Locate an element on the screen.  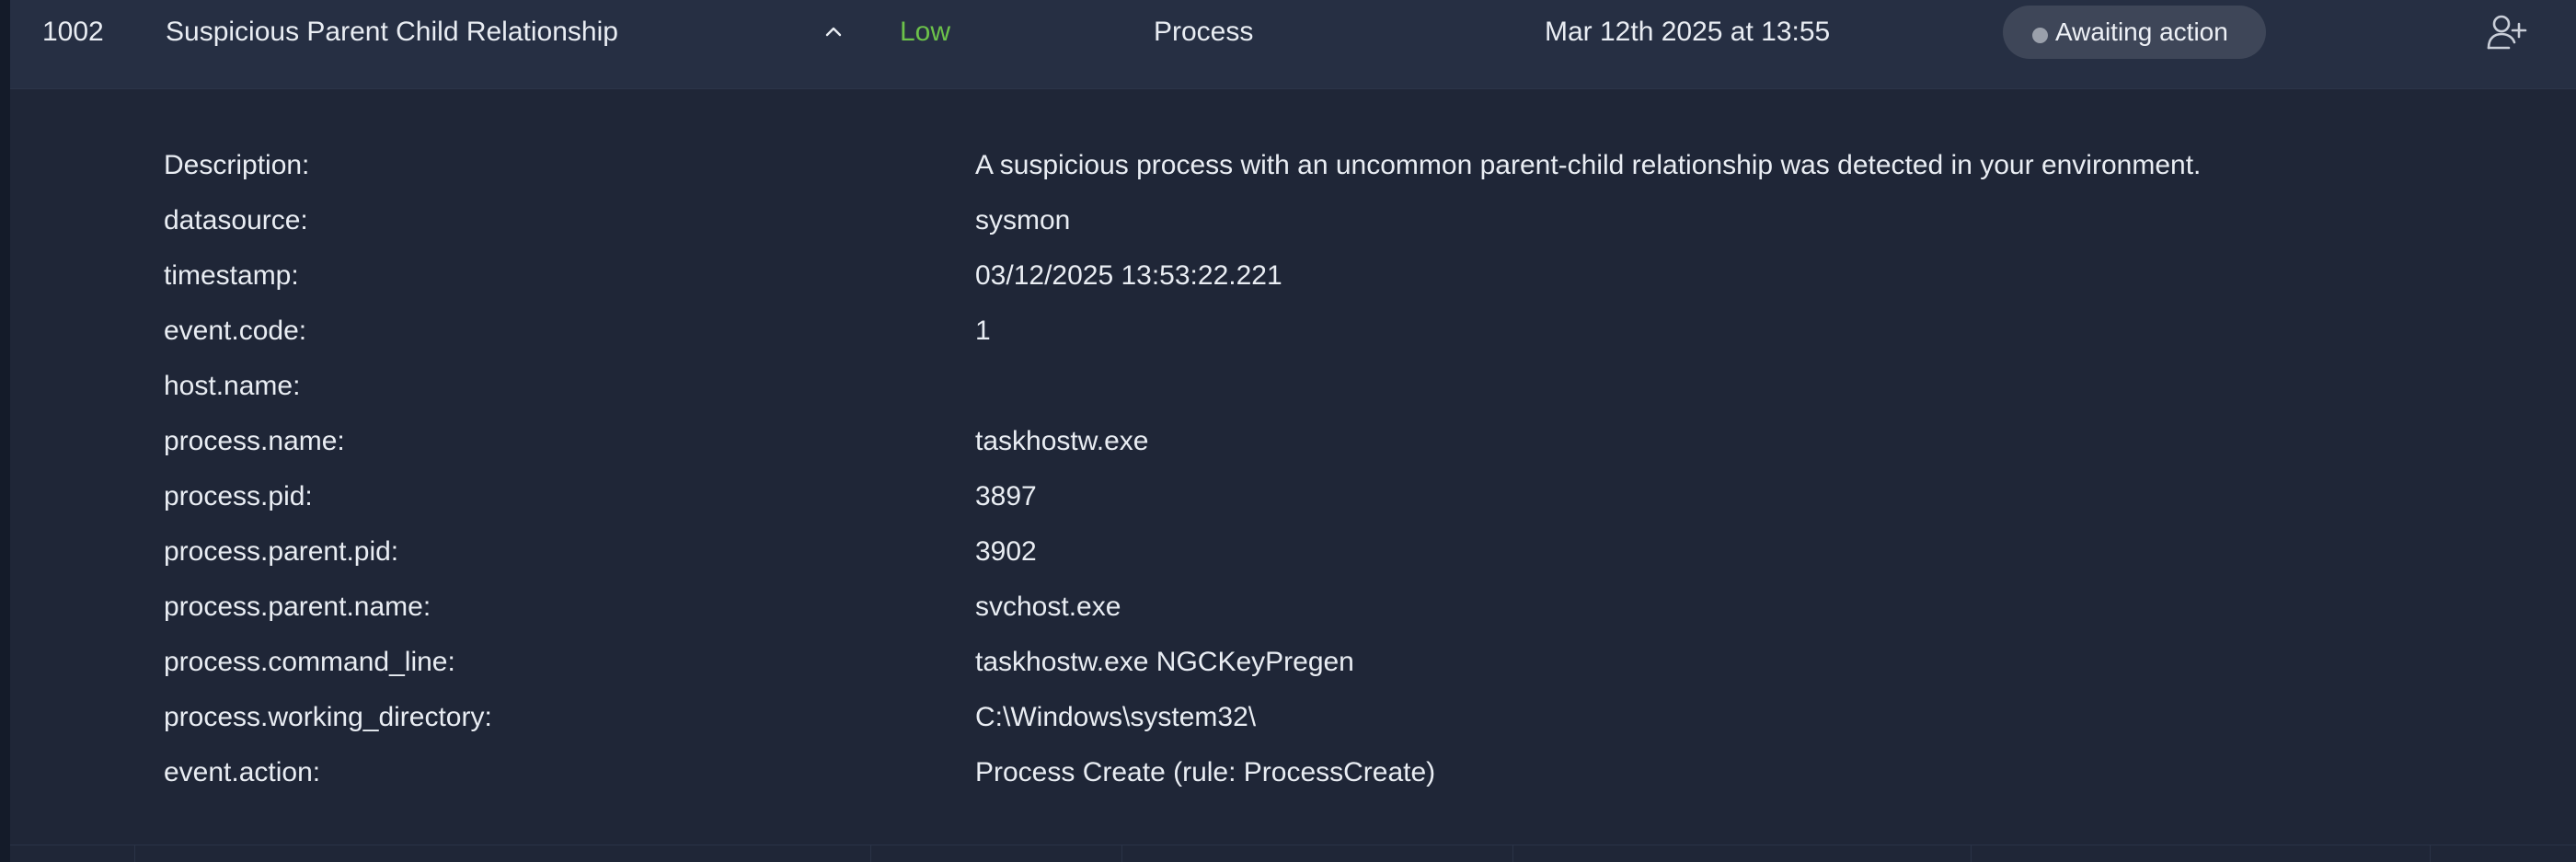
detail-key: process.parent.name: is located at coordinates (297, 607).